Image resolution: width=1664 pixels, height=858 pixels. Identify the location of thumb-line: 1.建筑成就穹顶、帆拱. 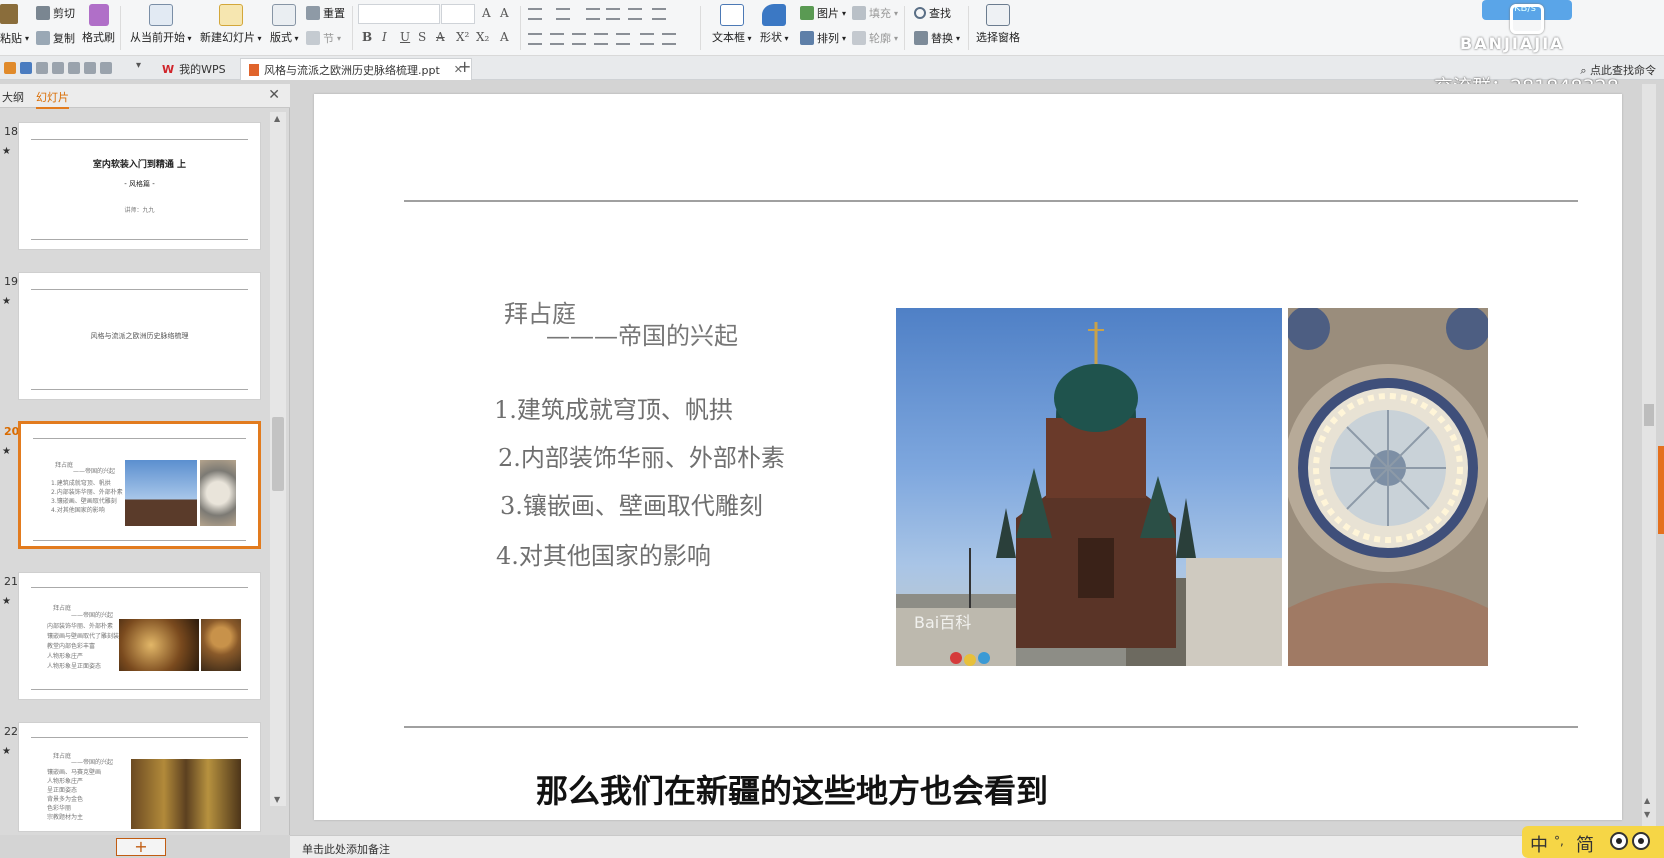
(81, 483).